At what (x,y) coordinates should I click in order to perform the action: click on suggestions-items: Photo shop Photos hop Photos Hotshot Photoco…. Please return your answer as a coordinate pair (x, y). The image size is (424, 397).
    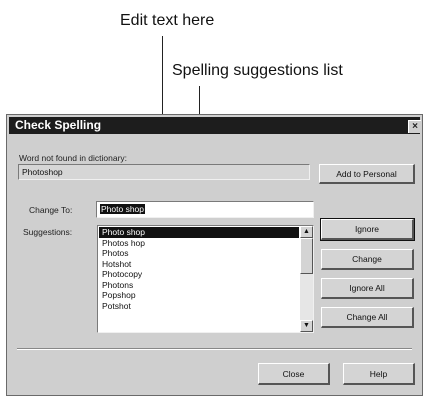
    Looking at the image, I should click on (199, 269).